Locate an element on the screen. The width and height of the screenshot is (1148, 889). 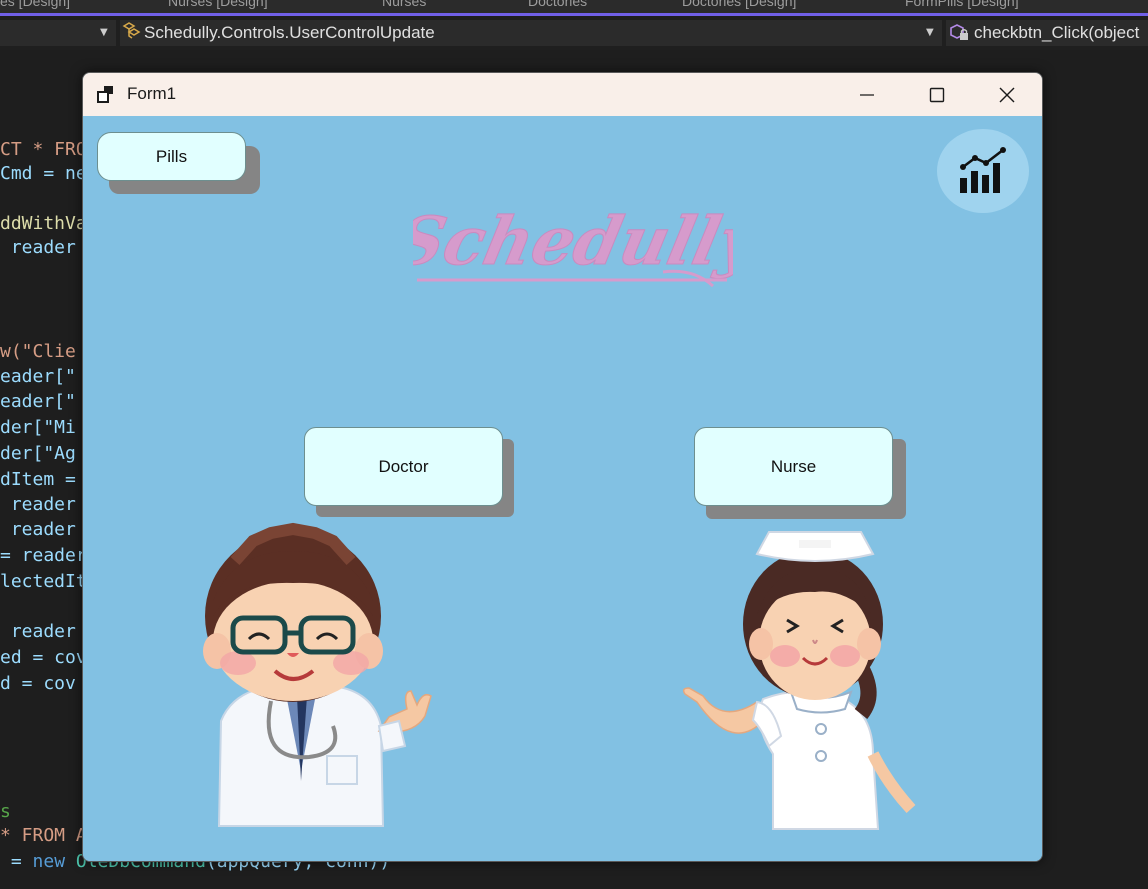
member-combo: checkbtn_Click(object is located at coordinates (1047, 33).